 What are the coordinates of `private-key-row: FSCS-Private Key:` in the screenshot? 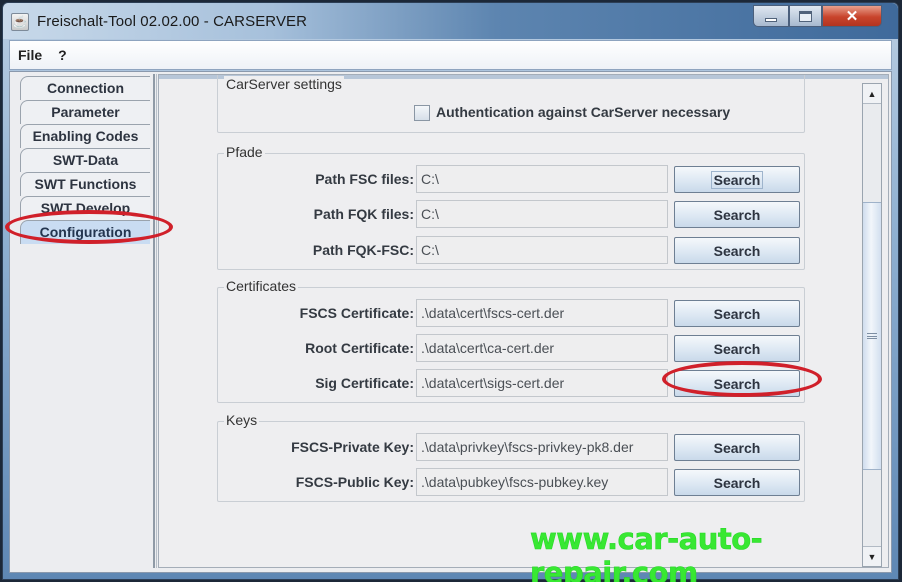 It's located at (316, 447).